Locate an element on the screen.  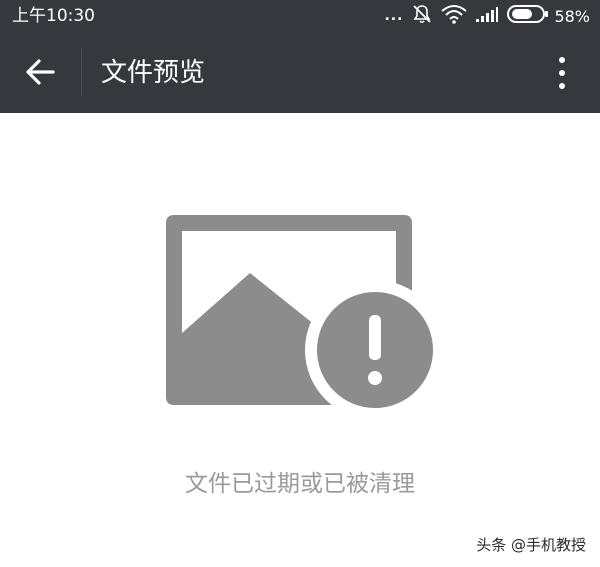
app-bar: 文件预览 is located at coordinates (300, 72).